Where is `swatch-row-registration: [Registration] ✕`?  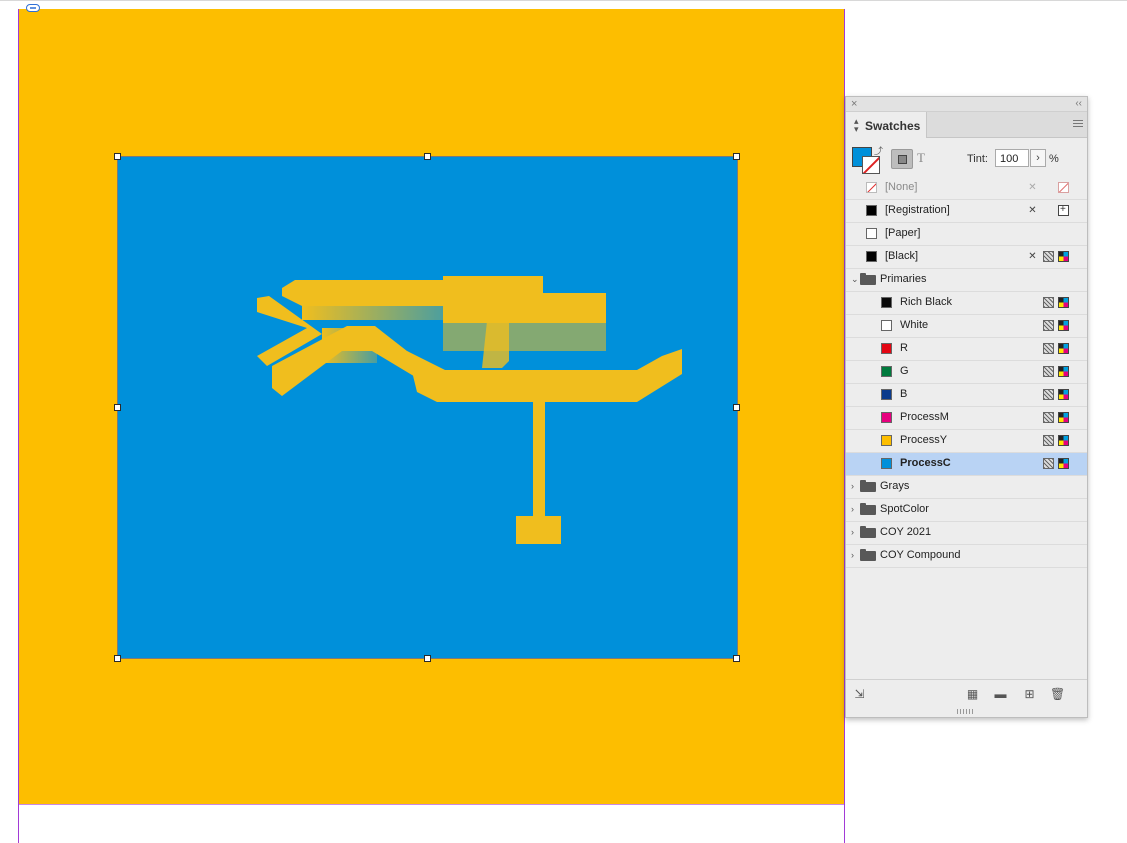 swatch-row-registration: [Registration] ✕ is located at coordinates (966, 211).